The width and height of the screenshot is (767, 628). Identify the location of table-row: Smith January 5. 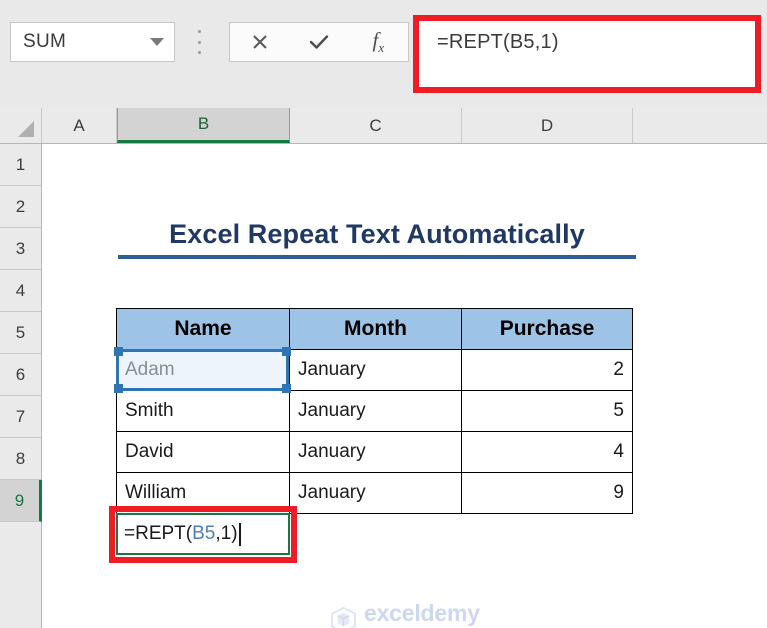
(374, 411).